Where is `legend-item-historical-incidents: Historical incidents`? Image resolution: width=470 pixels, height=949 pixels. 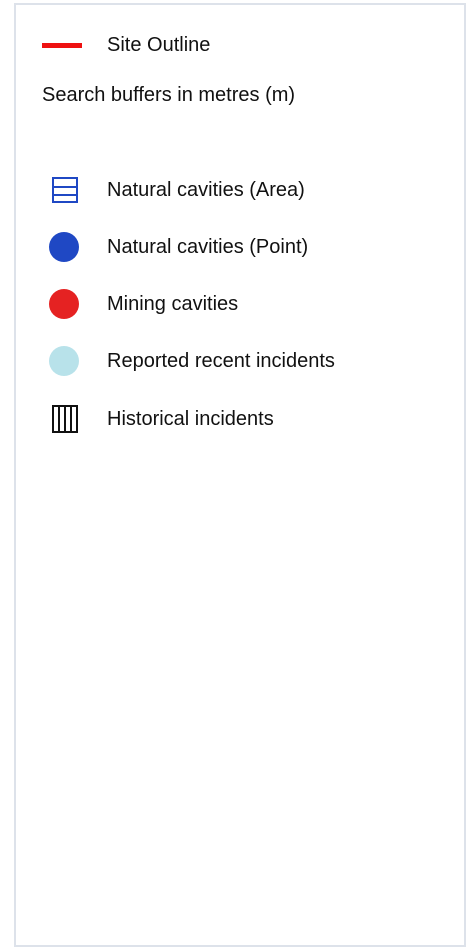 legend-item-historical-incidents: Historical incidents is located at coordinates (162, 419).